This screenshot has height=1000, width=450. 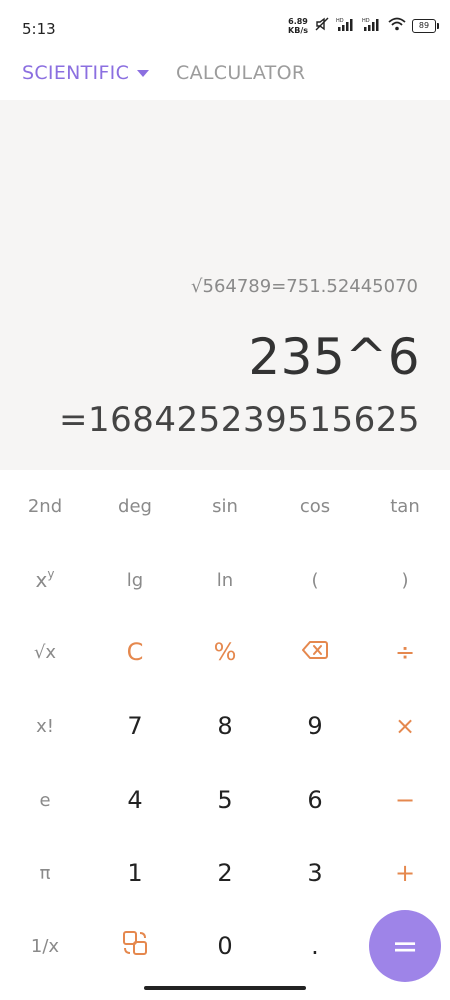 I want to click on key-power: xy, so click(x=45, y=580).